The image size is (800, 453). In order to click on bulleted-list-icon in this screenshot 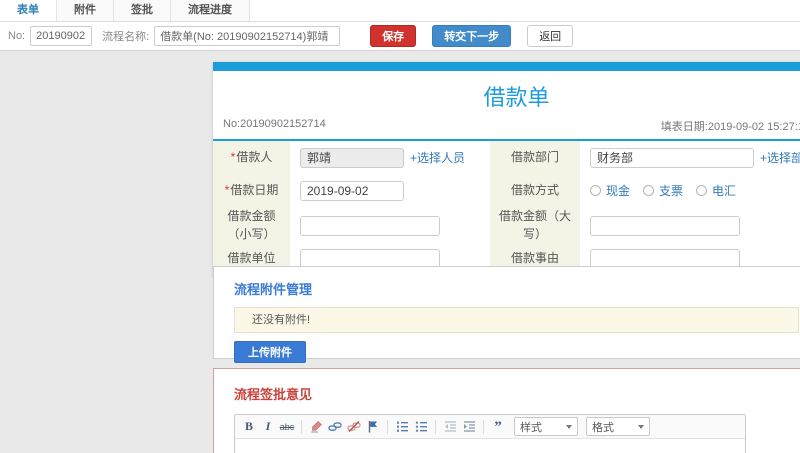, I will do `click(421, 426)`.